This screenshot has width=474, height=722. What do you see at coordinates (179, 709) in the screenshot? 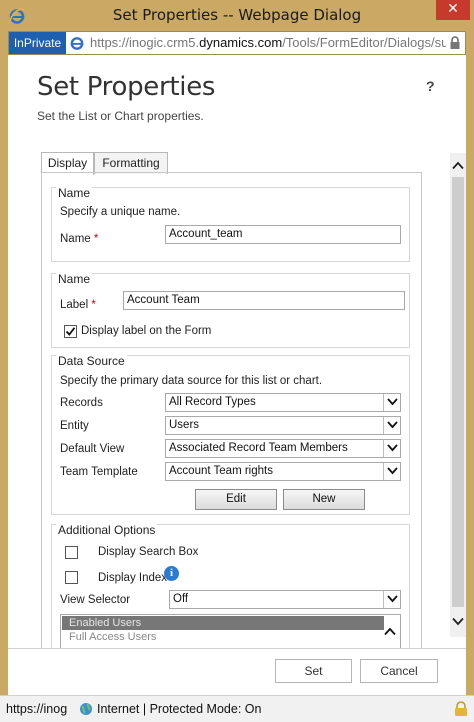
I see `status-zone: Internet | Protected Mode: On` at bounding box center [179, 709].